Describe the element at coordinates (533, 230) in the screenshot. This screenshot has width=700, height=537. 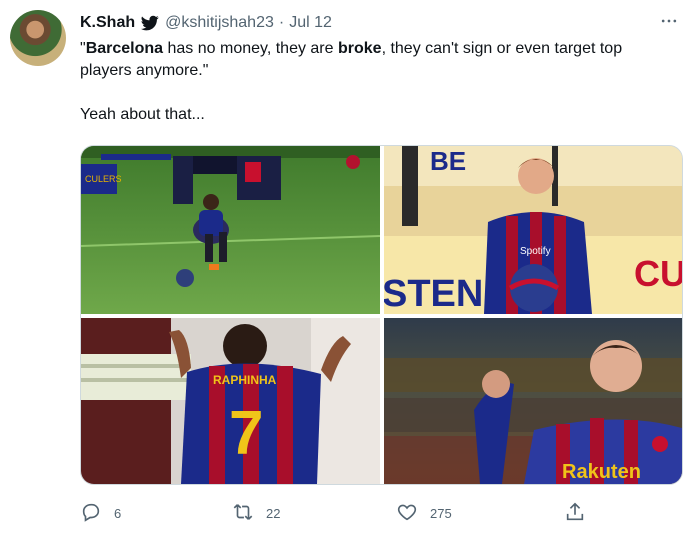
I see `media-image-2: BE STEN CU Spotify` at that location.